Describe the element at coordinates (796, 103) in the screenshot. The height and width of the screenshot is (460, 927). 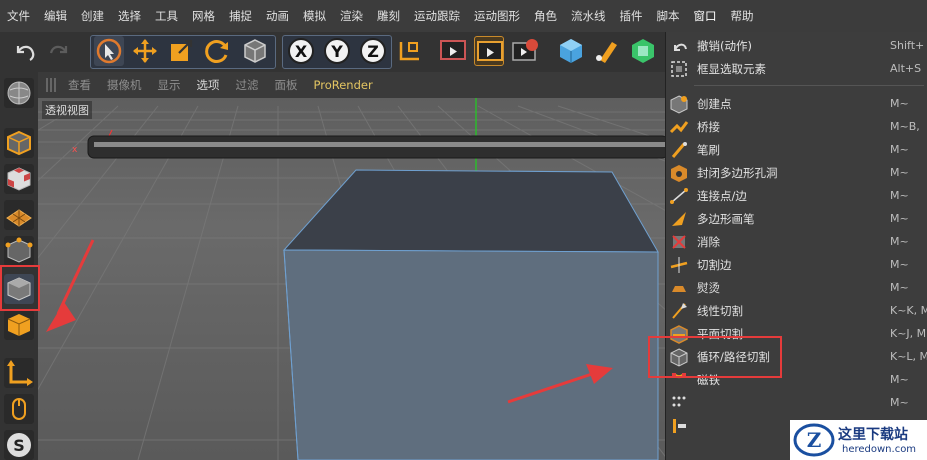
I see `context-menu-item: 创建点 M~` at that location.